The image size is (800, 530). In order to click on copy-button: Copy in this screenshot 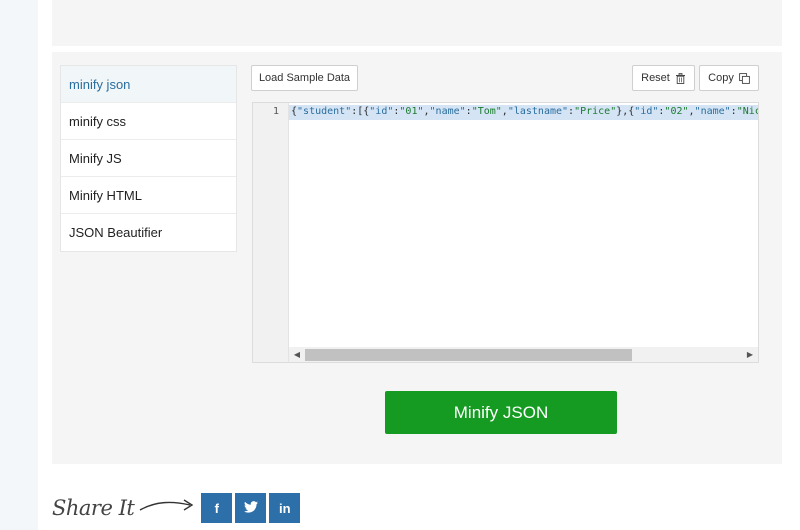, I will do `click(729, 78)`.